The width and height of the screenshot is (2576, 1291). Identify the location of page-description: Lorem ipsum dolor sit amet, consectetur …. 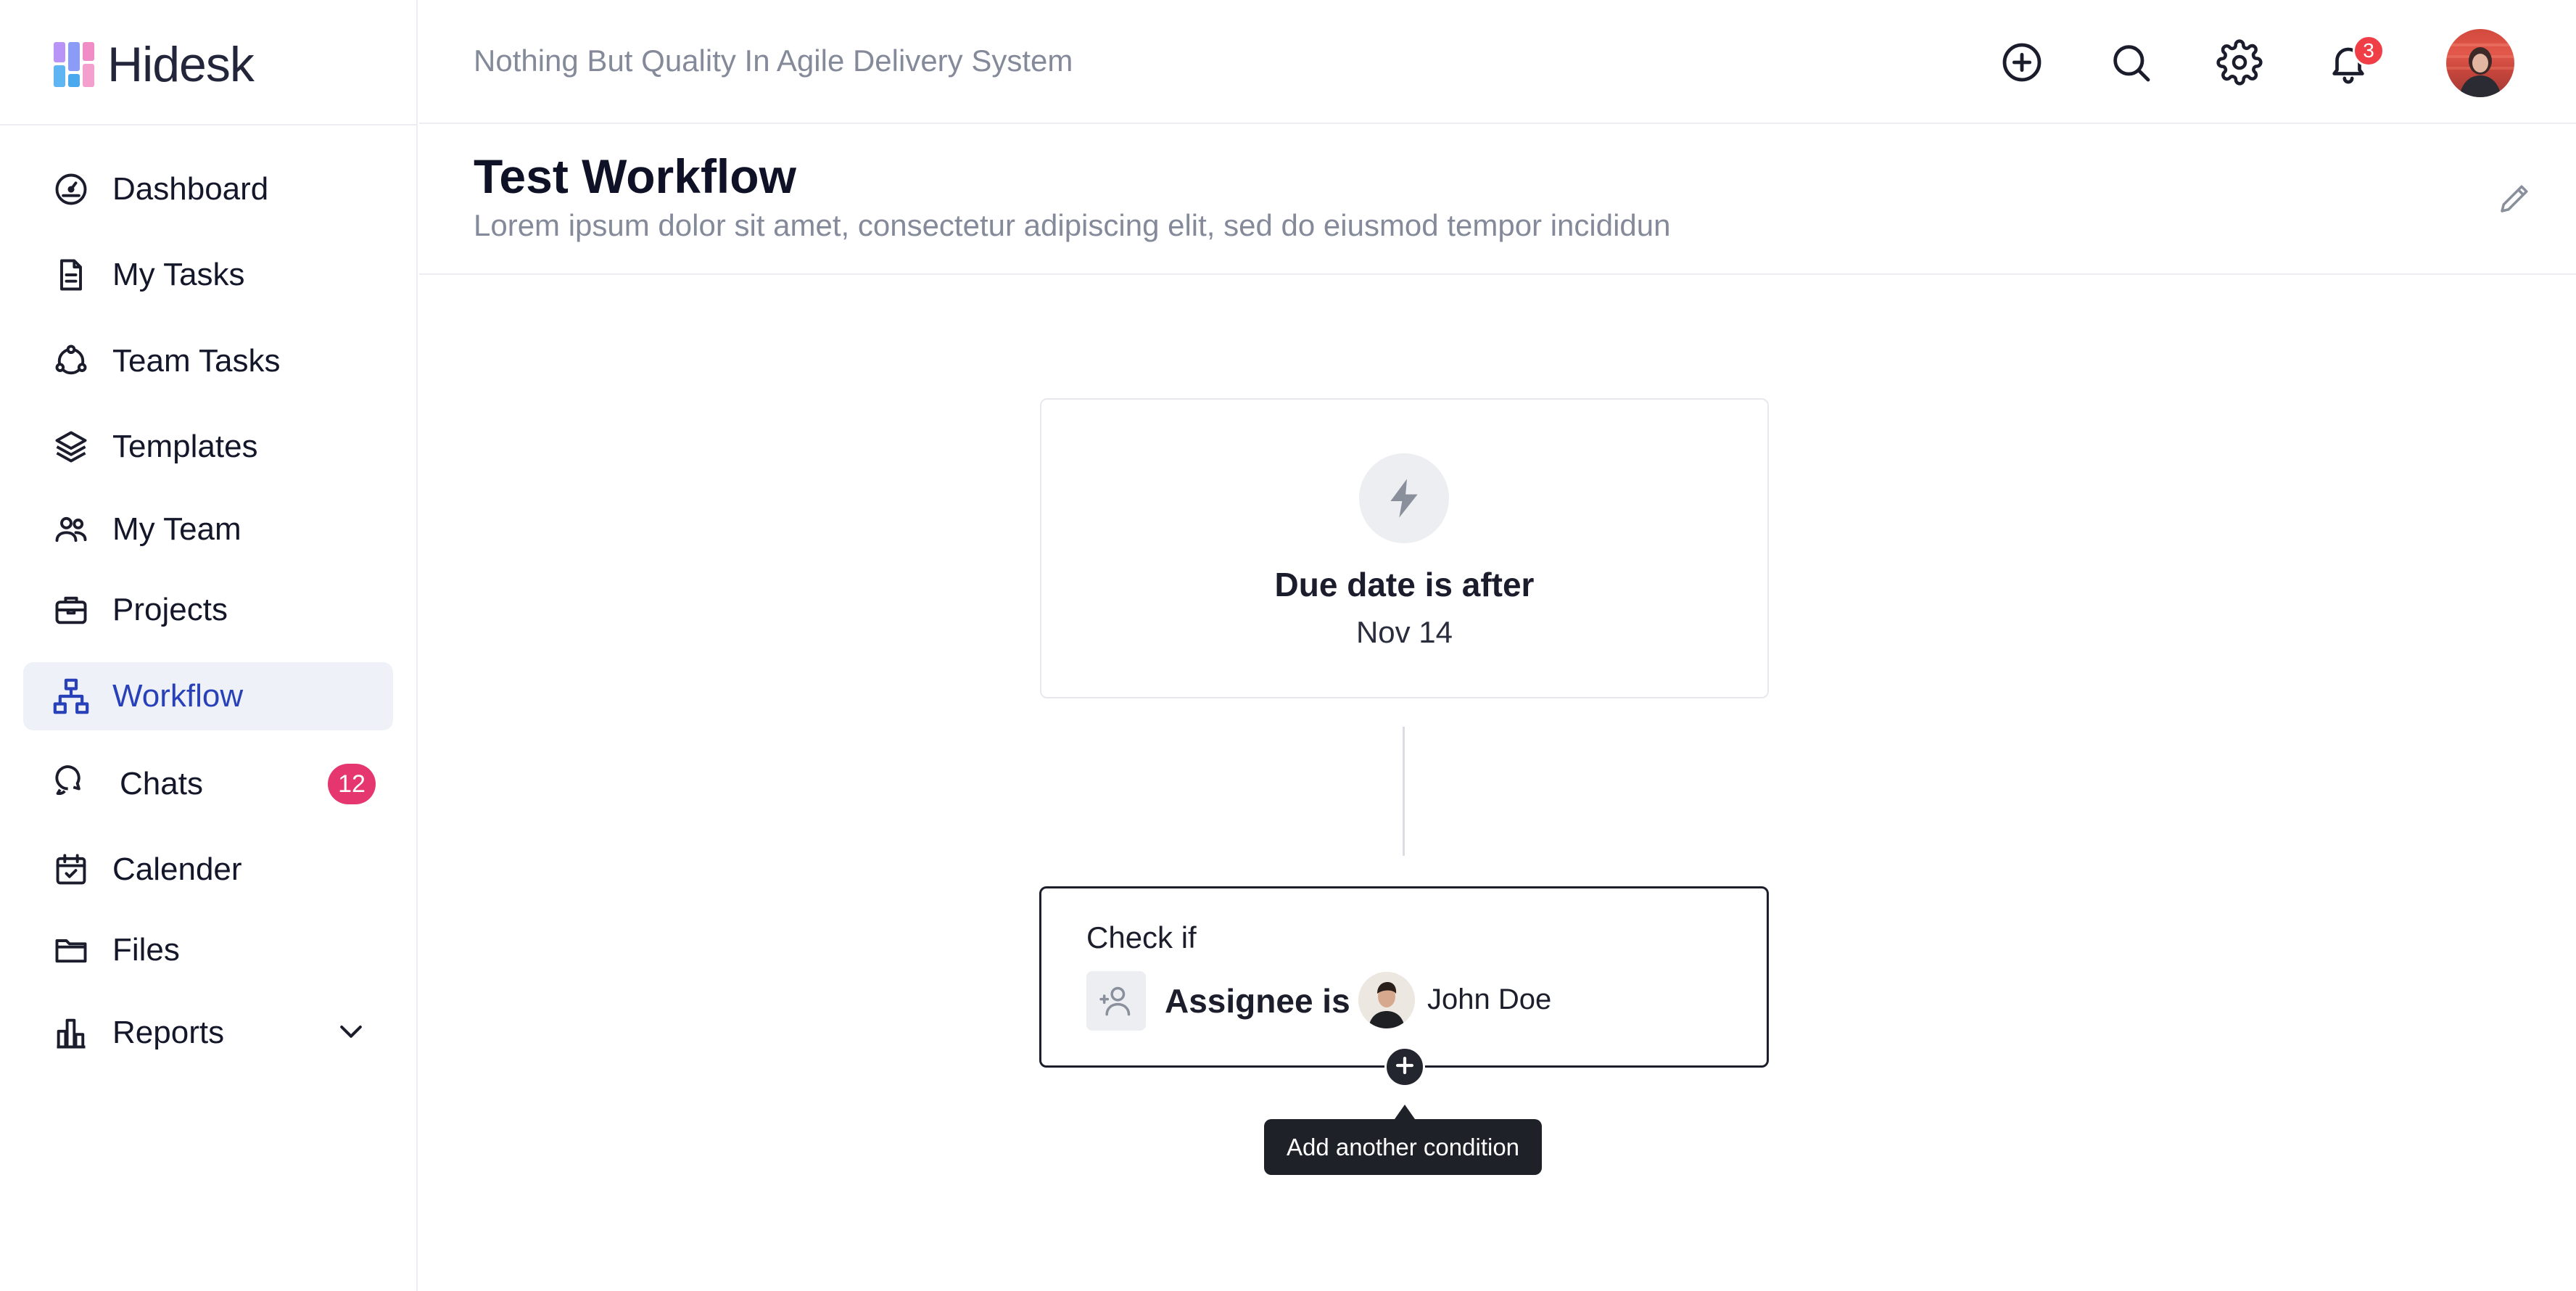
(1072, 225).